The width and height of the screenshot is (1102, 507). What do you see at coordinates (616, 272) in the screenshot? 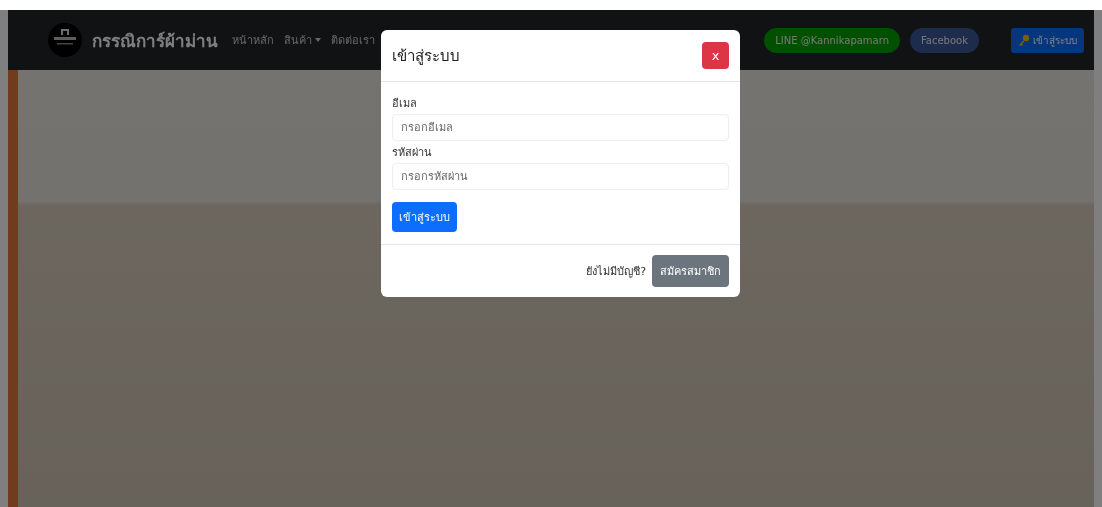
I see `footer-text: ยังไม่มีบัญชี?` at bounding box center [616, 272].